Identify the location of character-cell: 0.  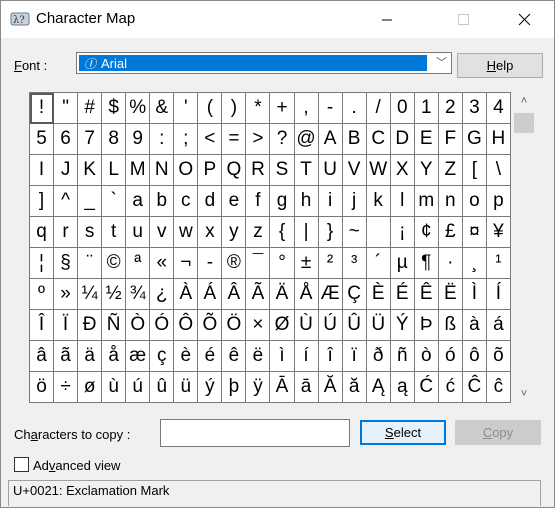
(402, 108).